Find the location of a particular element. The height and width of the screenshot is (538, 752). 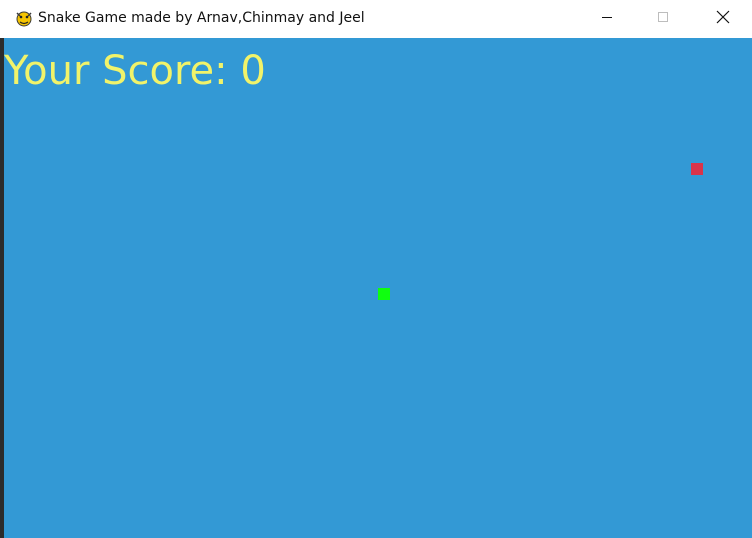

minimize-button is located at coordinates (607, 19).